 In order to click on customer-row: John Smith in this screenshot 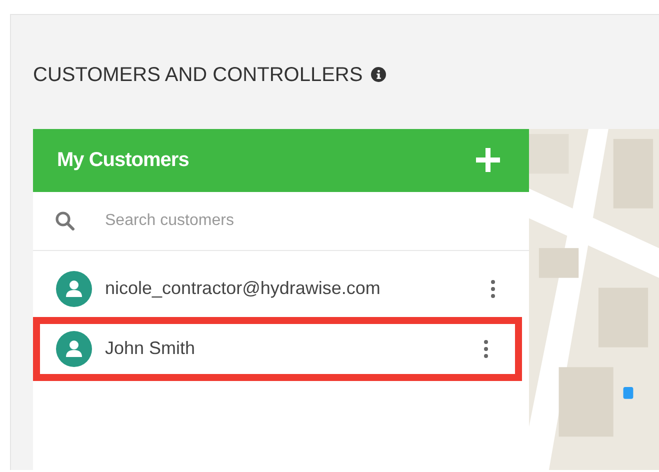, I will do `click(277, 348)`.